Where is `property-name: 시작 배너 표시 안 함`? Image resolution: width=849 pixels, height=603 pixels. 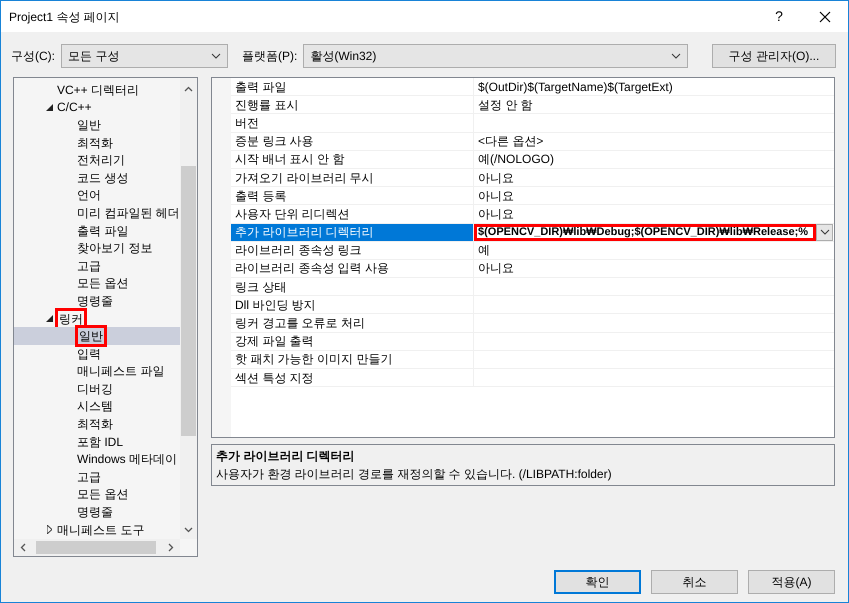
property-name: 시작 배너 표시 안 함 is located at coordinates (352, 159).